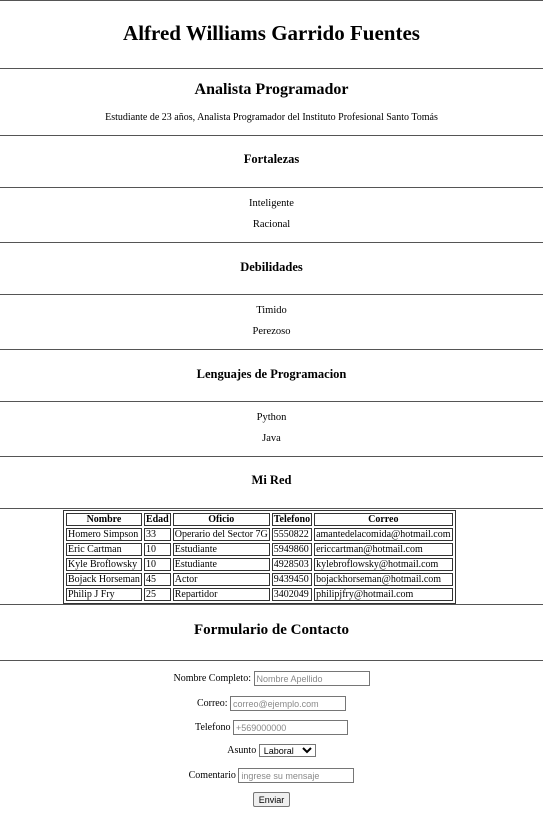 The height and width of the screenshot is (832, 543). I want to click on debilidades-heading: Debilidades, so click(271, 267).